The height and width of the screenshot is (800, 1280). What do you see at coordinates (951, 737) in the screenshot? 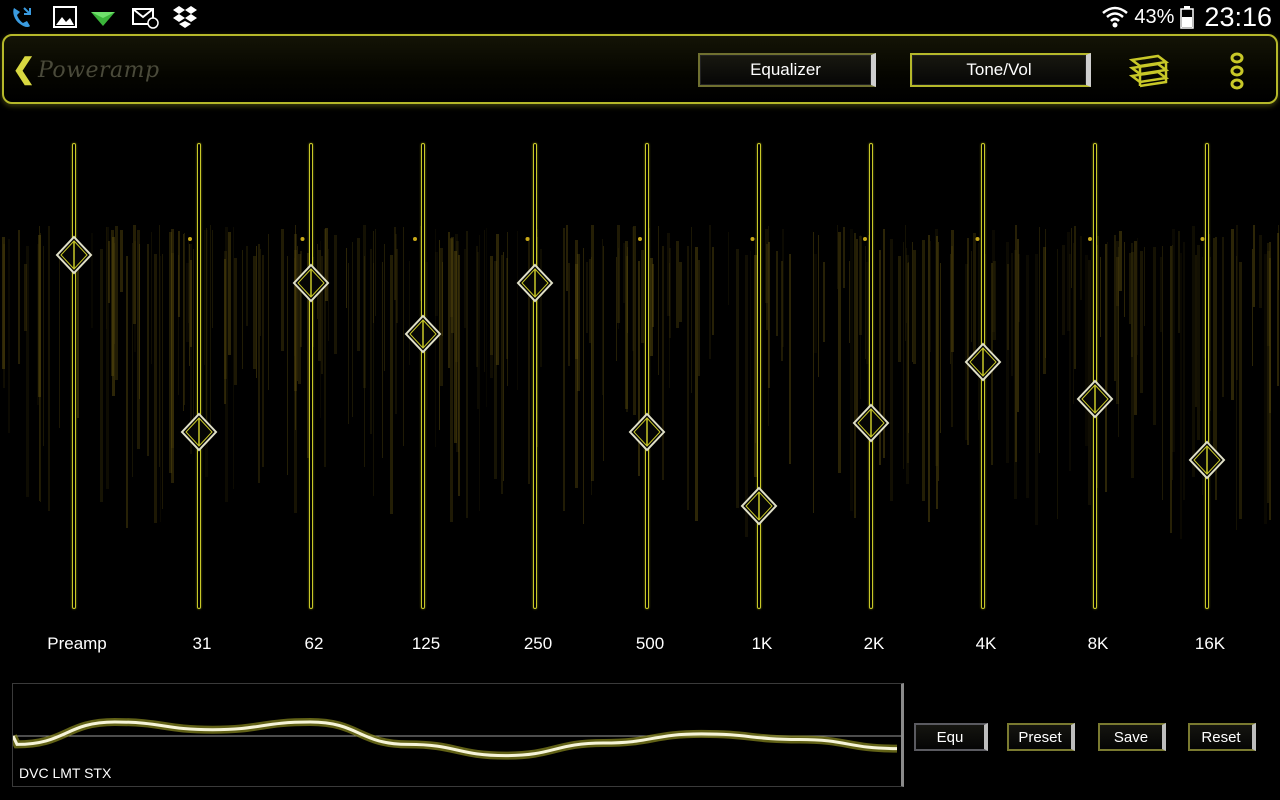
I see `equ-toggle-button: Equ` at bounding box center [951, 737].